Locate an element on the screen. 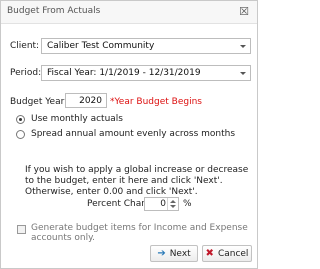  client-value: Caliber Test Community is located at coordinates (101, 46).